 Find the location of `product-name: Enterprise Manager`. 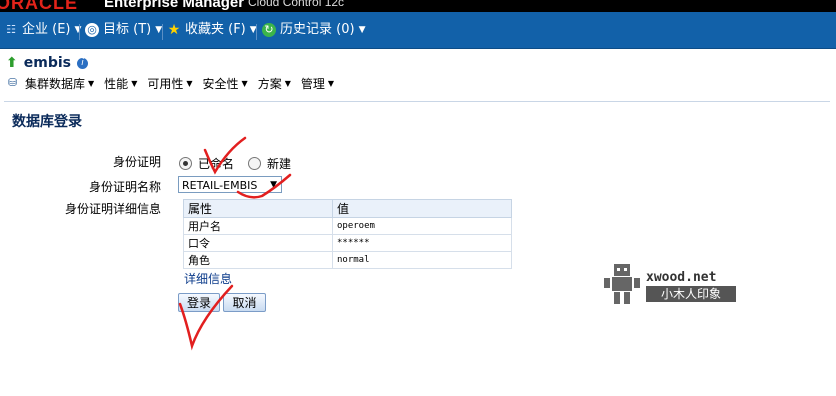

product-name: Enterprise Manager is located at coordinates (174, 5).